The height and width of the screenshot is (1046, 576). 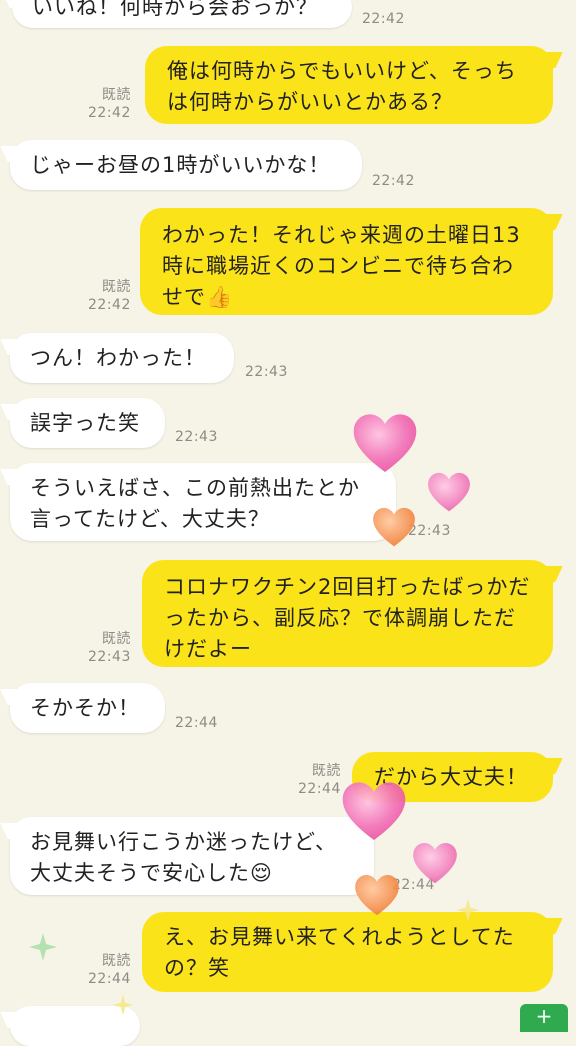 I want to click on relieved-face-emoji: 😌, so click(x=261, y=873).